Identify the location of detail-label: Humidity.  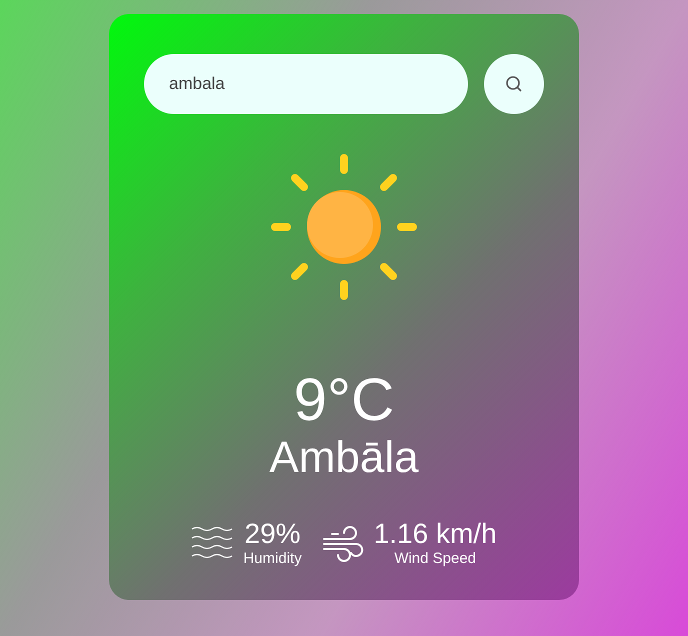
(272, 558).